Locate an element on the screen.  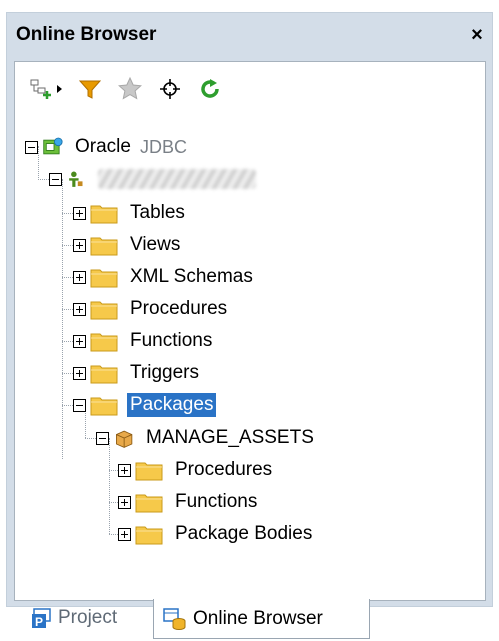
project-icon: P is located at coordinates (41, 618).